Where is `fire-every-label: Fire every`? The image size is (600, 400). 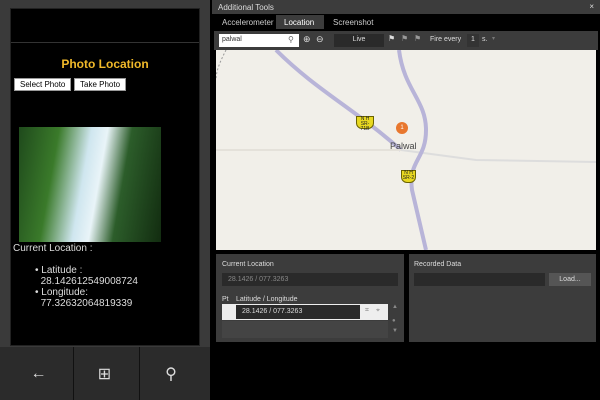
fire-every-label: Fire every is located at coordinates (446, 39).